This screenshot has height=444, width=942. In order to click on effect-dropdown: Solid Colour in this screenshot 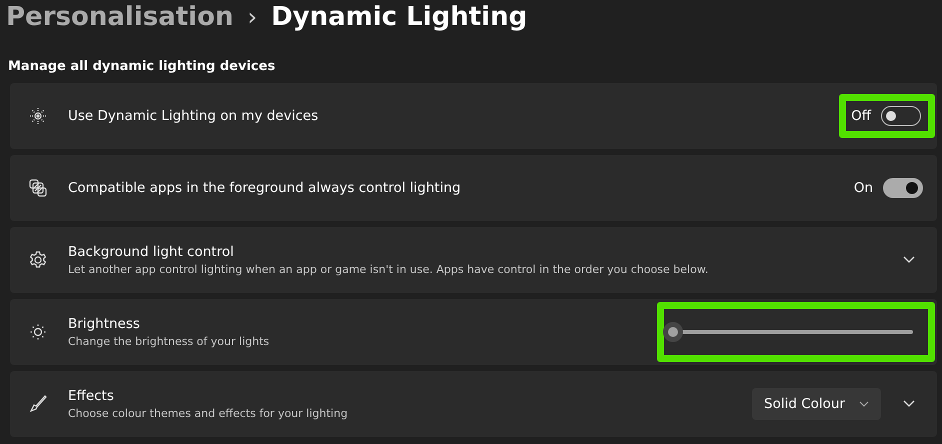, I will do `click(816, 404)`.